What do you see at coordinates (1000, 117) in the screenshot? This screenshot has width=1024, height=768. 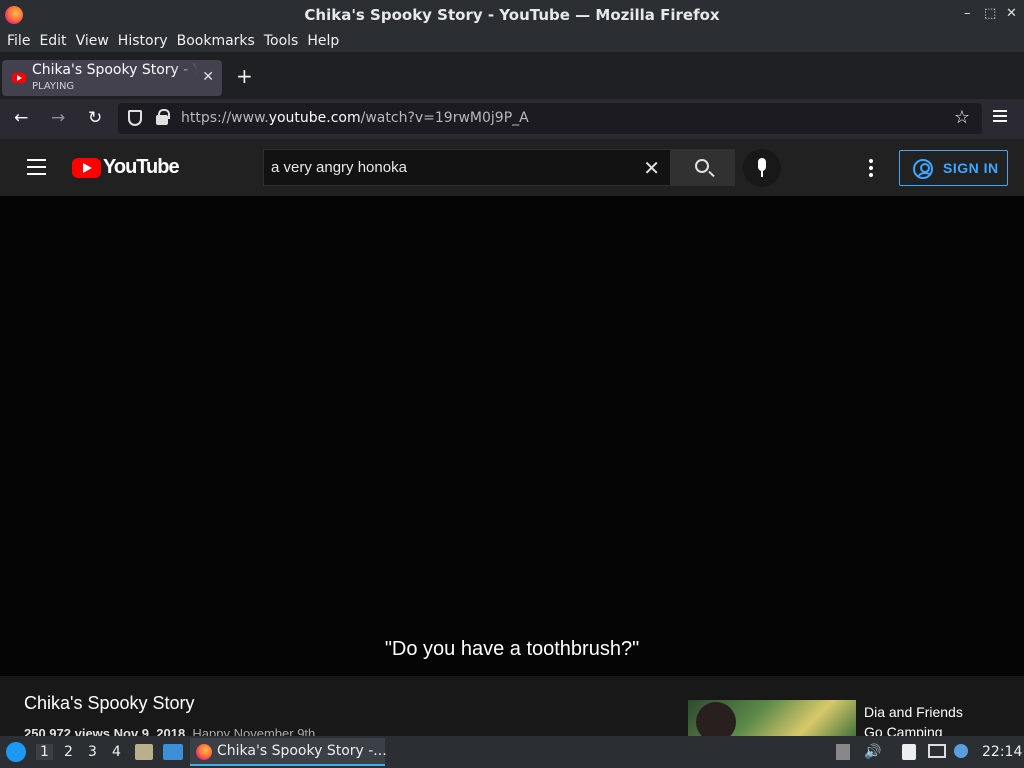 I see `app-menu-icon` at bounding box center [1000, 117].